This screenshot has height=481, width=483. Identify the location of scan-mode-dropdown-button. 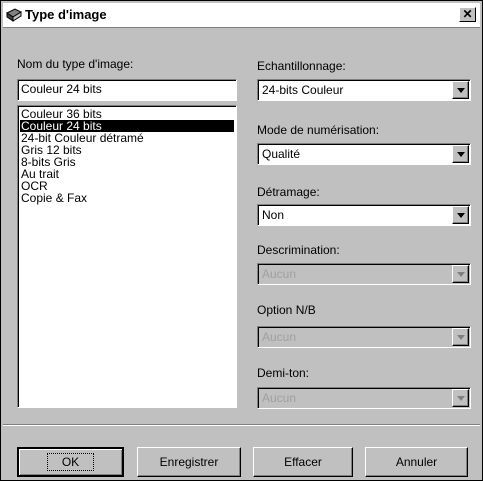
(460, 154).